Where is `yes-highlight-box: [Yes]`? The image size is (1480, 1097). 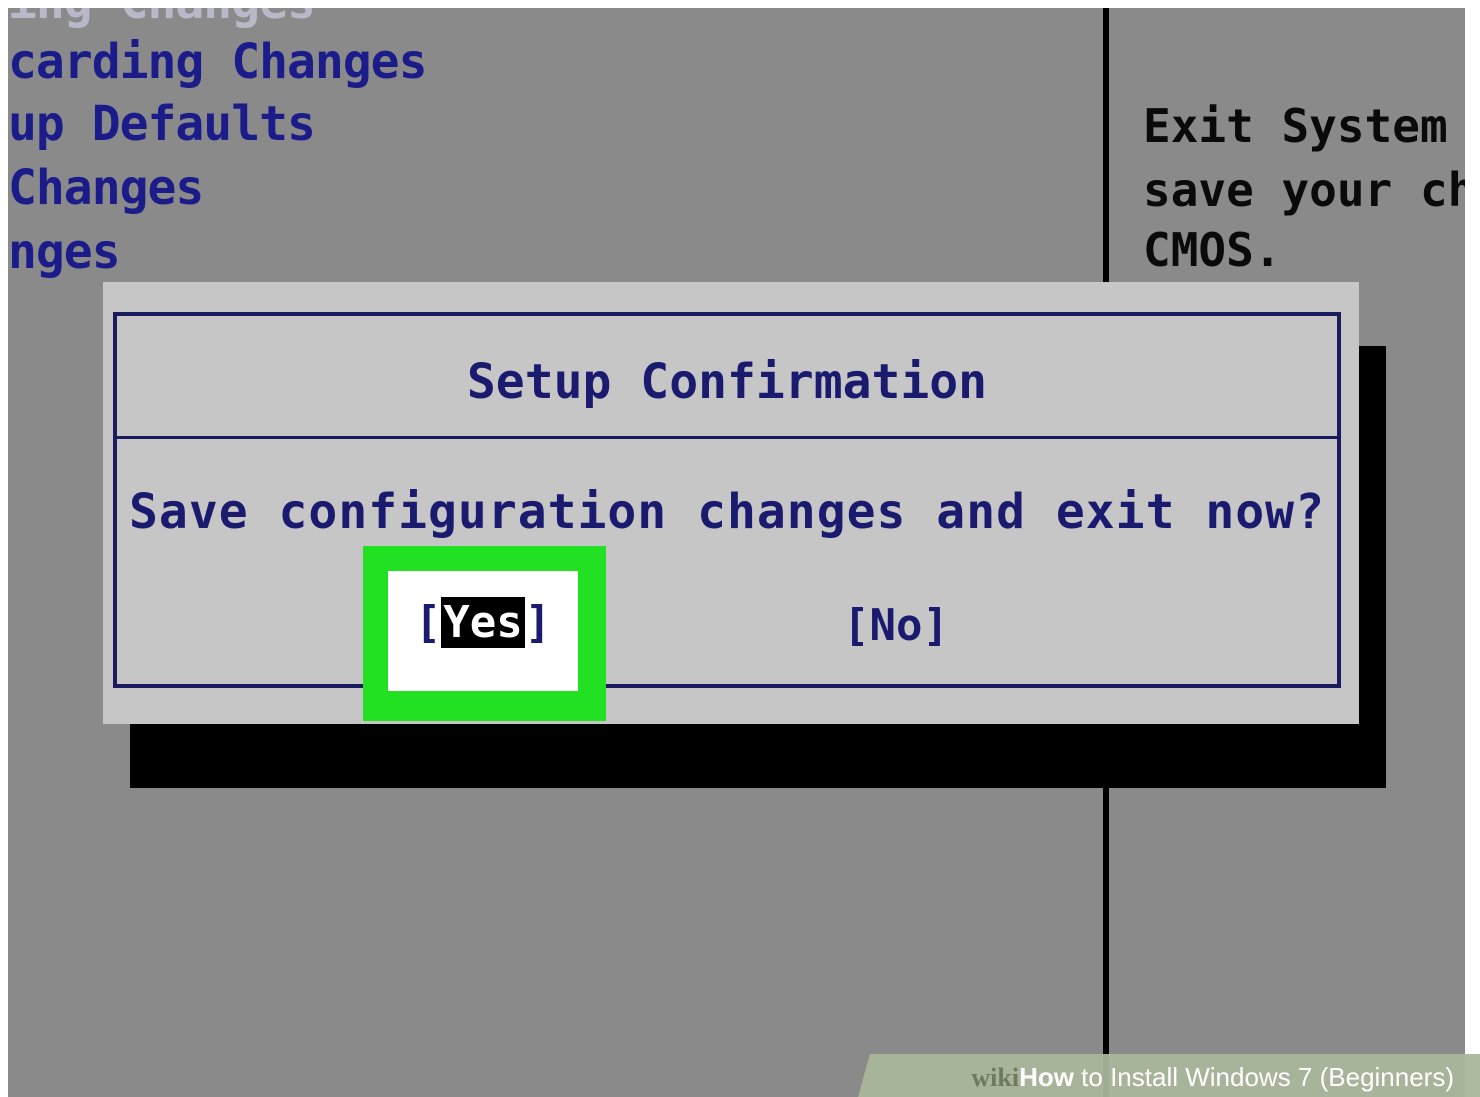 yes-highlight-box: [Yes] is located at coordinates (484, 633).